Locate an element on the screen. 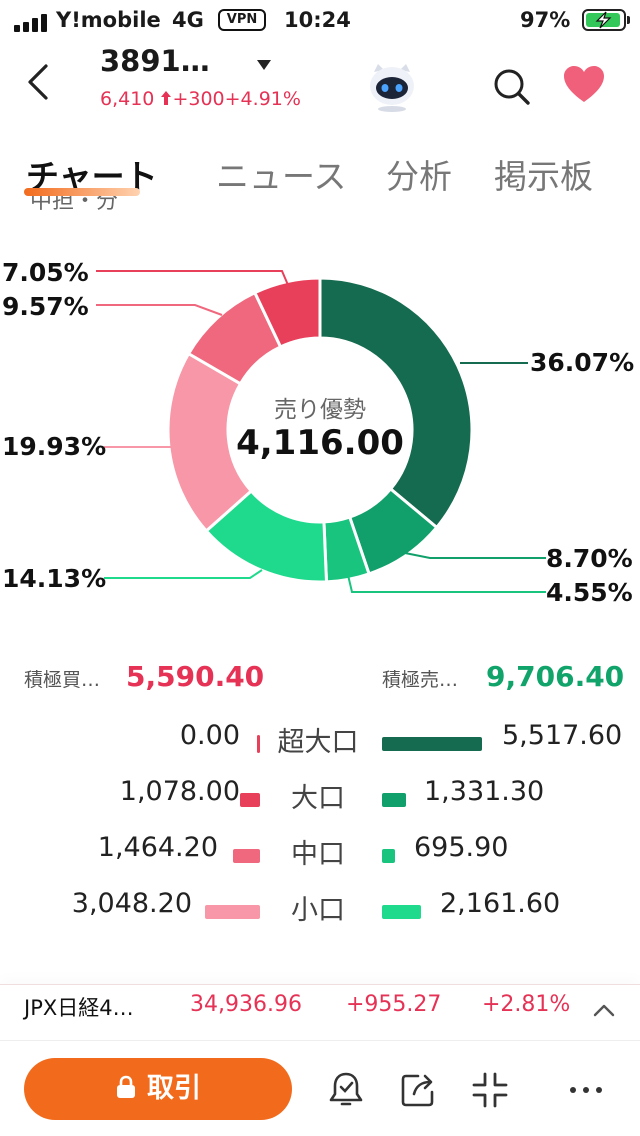 The image size is (640, 1136). status-time: 10:24 is located at coordinates (317, 20).